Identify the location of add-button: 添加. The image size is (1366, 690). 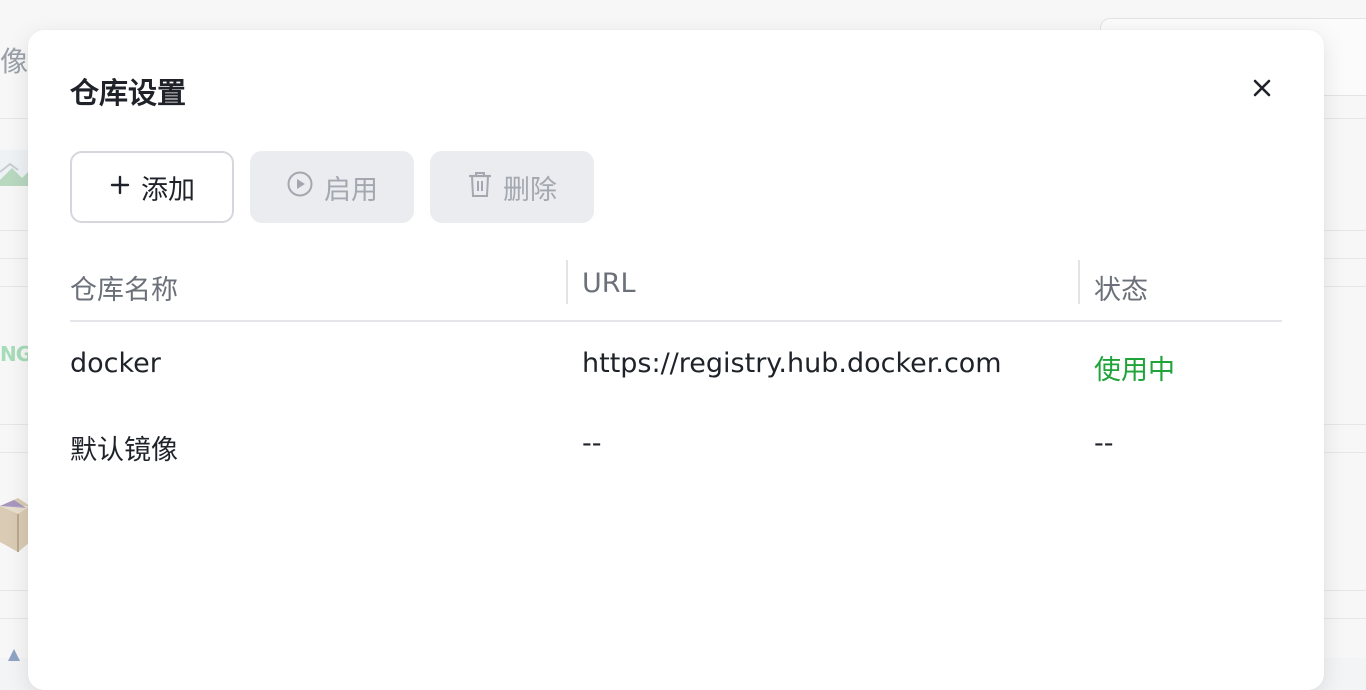
(152, 187).